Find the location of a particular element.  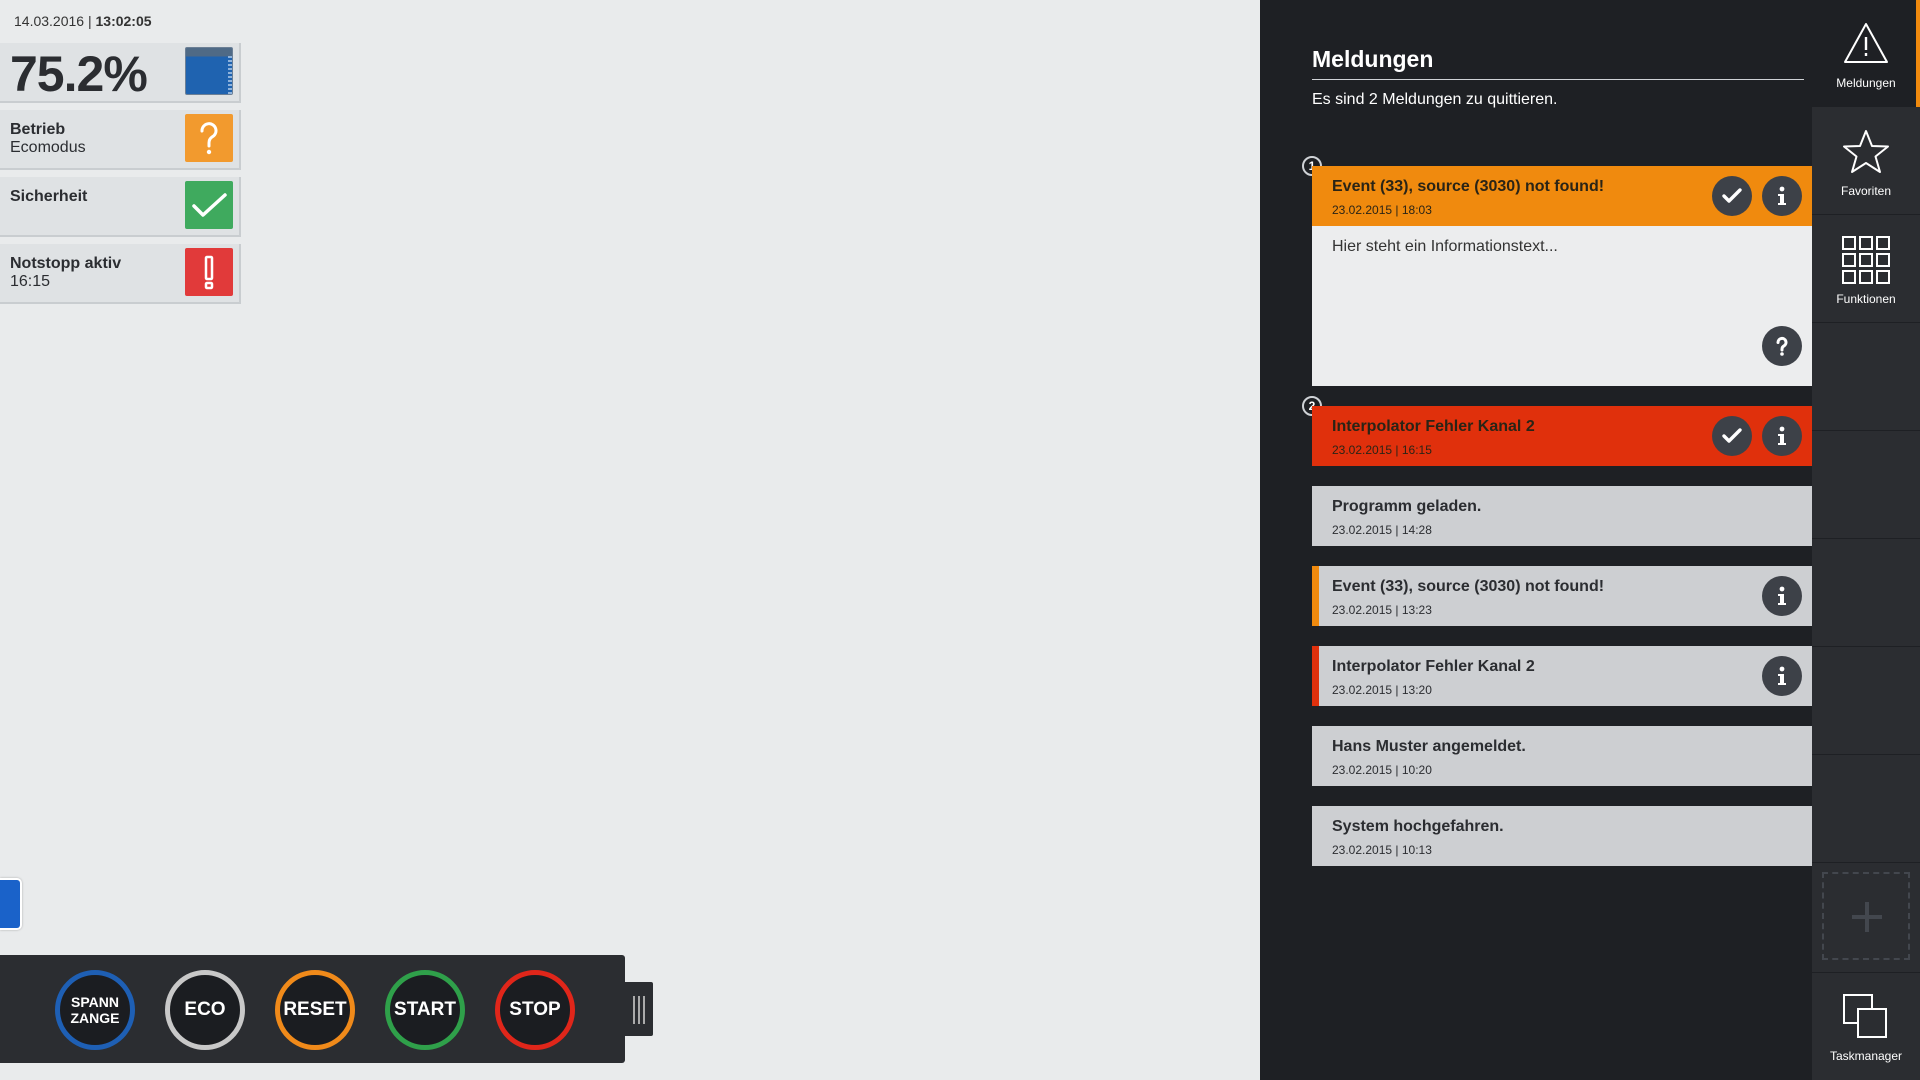

level-value: 75.2% is located at coordinates (79, 74).